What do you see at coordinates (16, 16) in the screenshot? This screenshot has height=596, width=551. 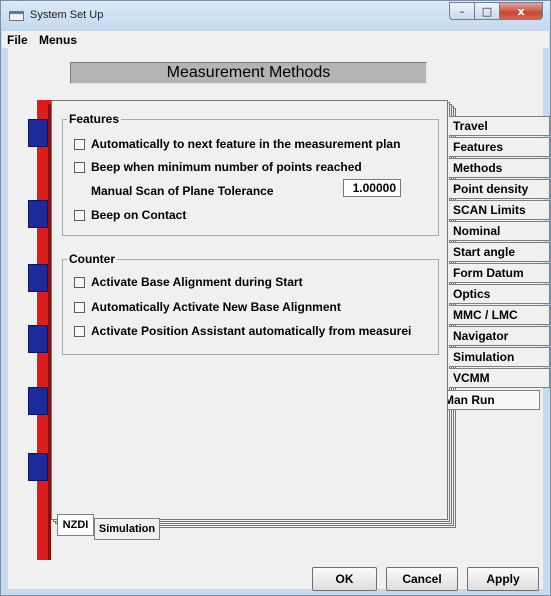 I see `window-icon` at bounding box center [16, 16].